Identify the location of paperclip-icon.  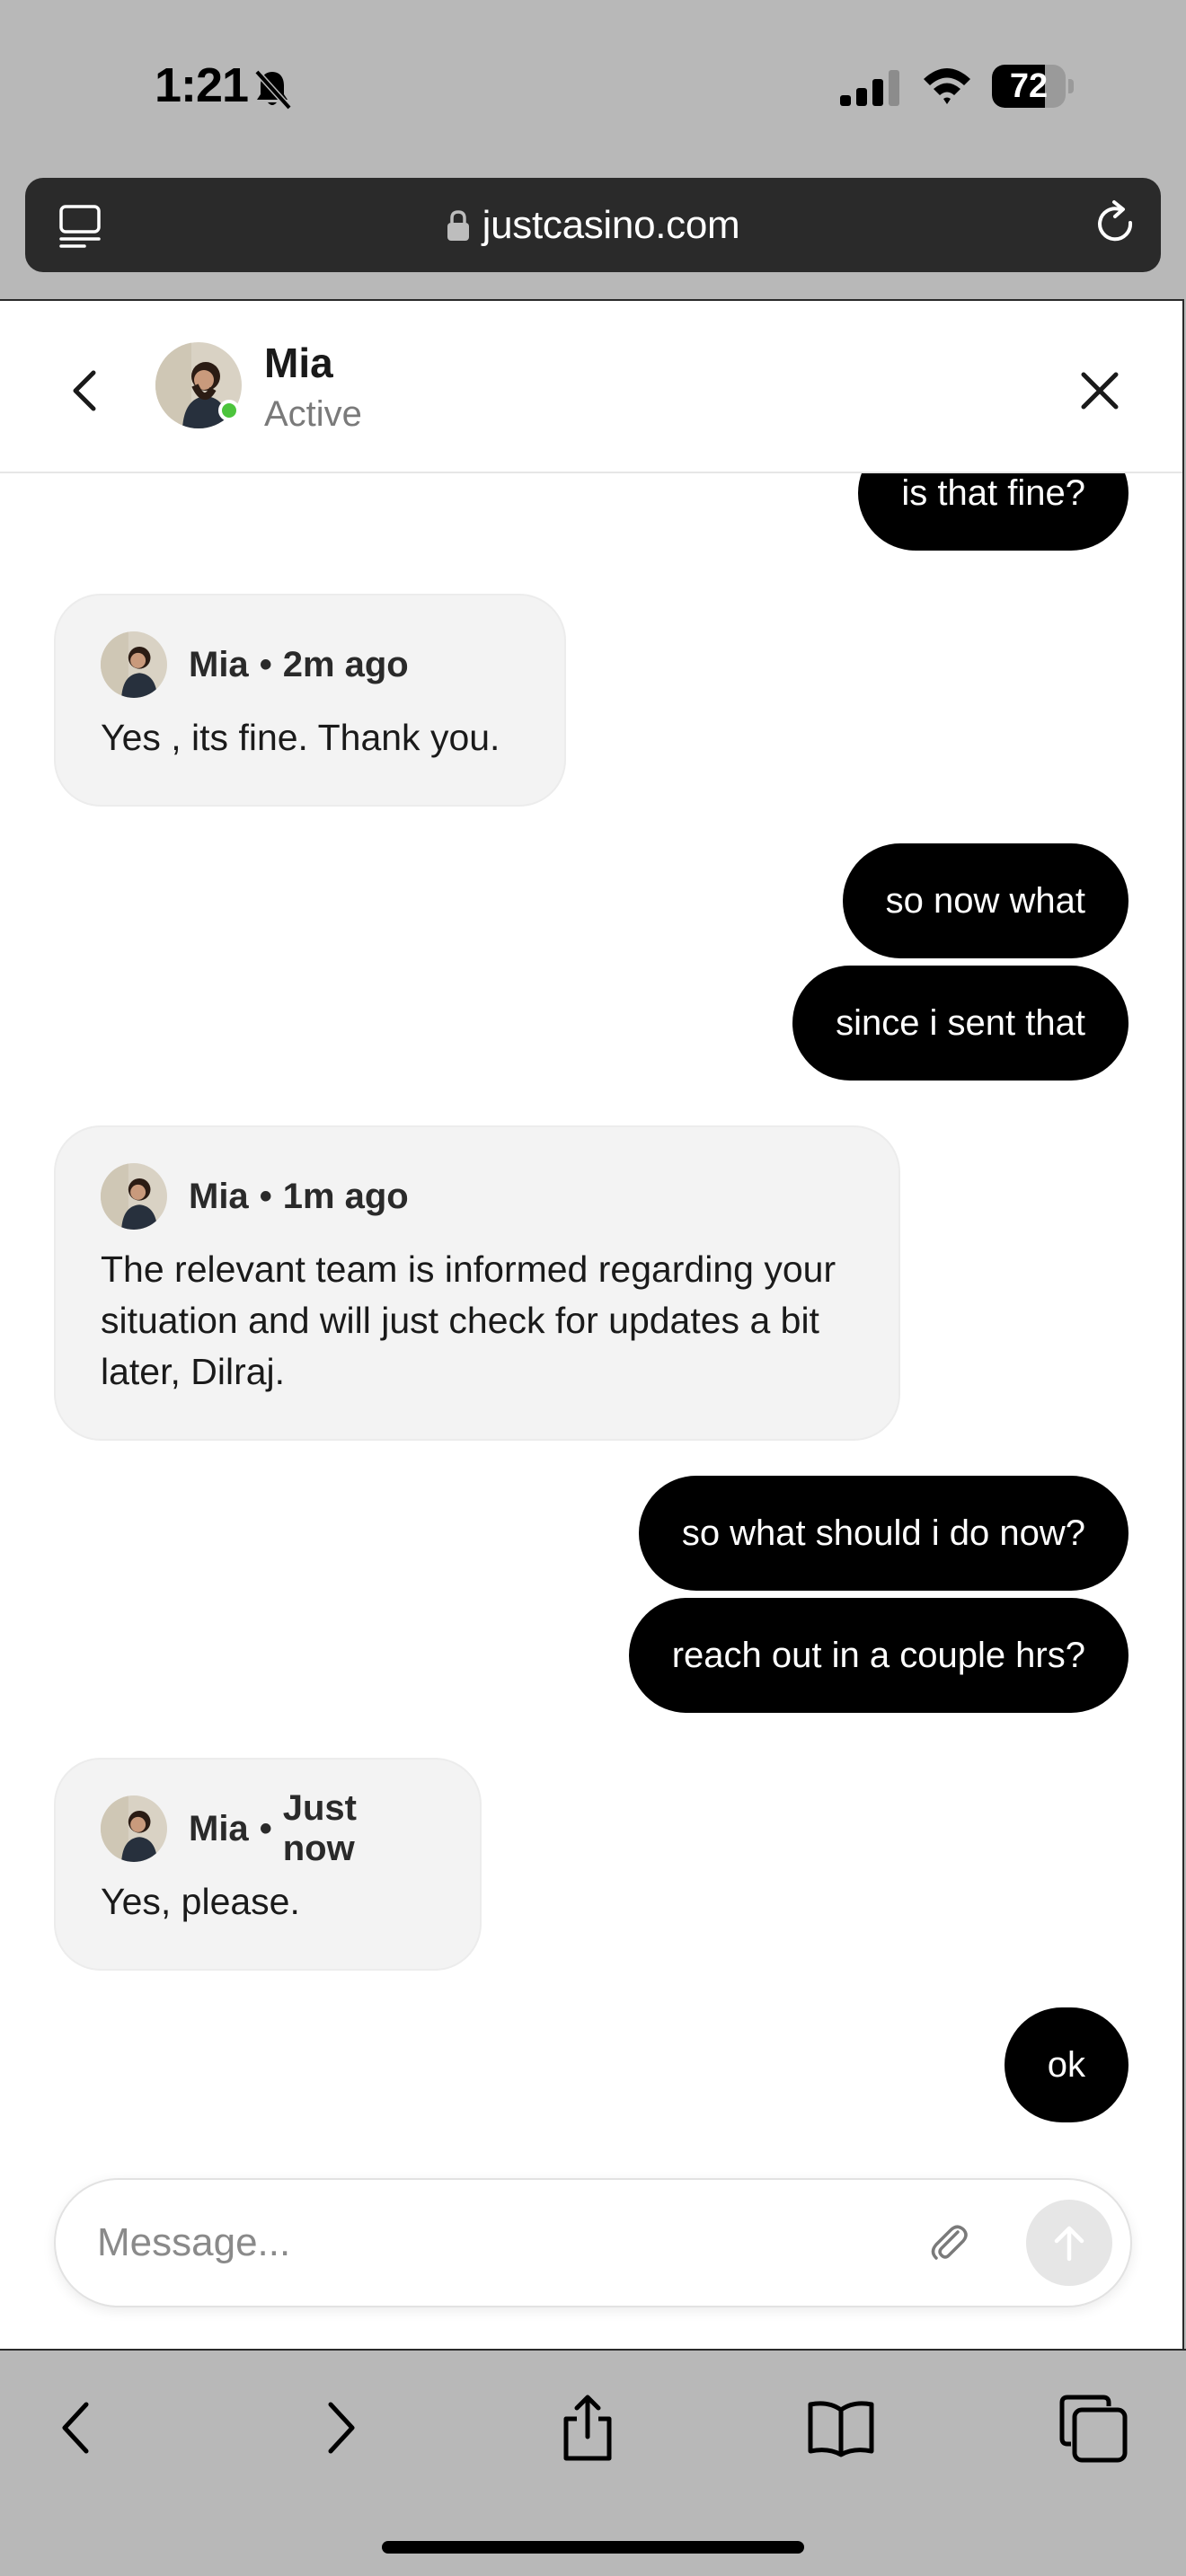
(947, 2241).